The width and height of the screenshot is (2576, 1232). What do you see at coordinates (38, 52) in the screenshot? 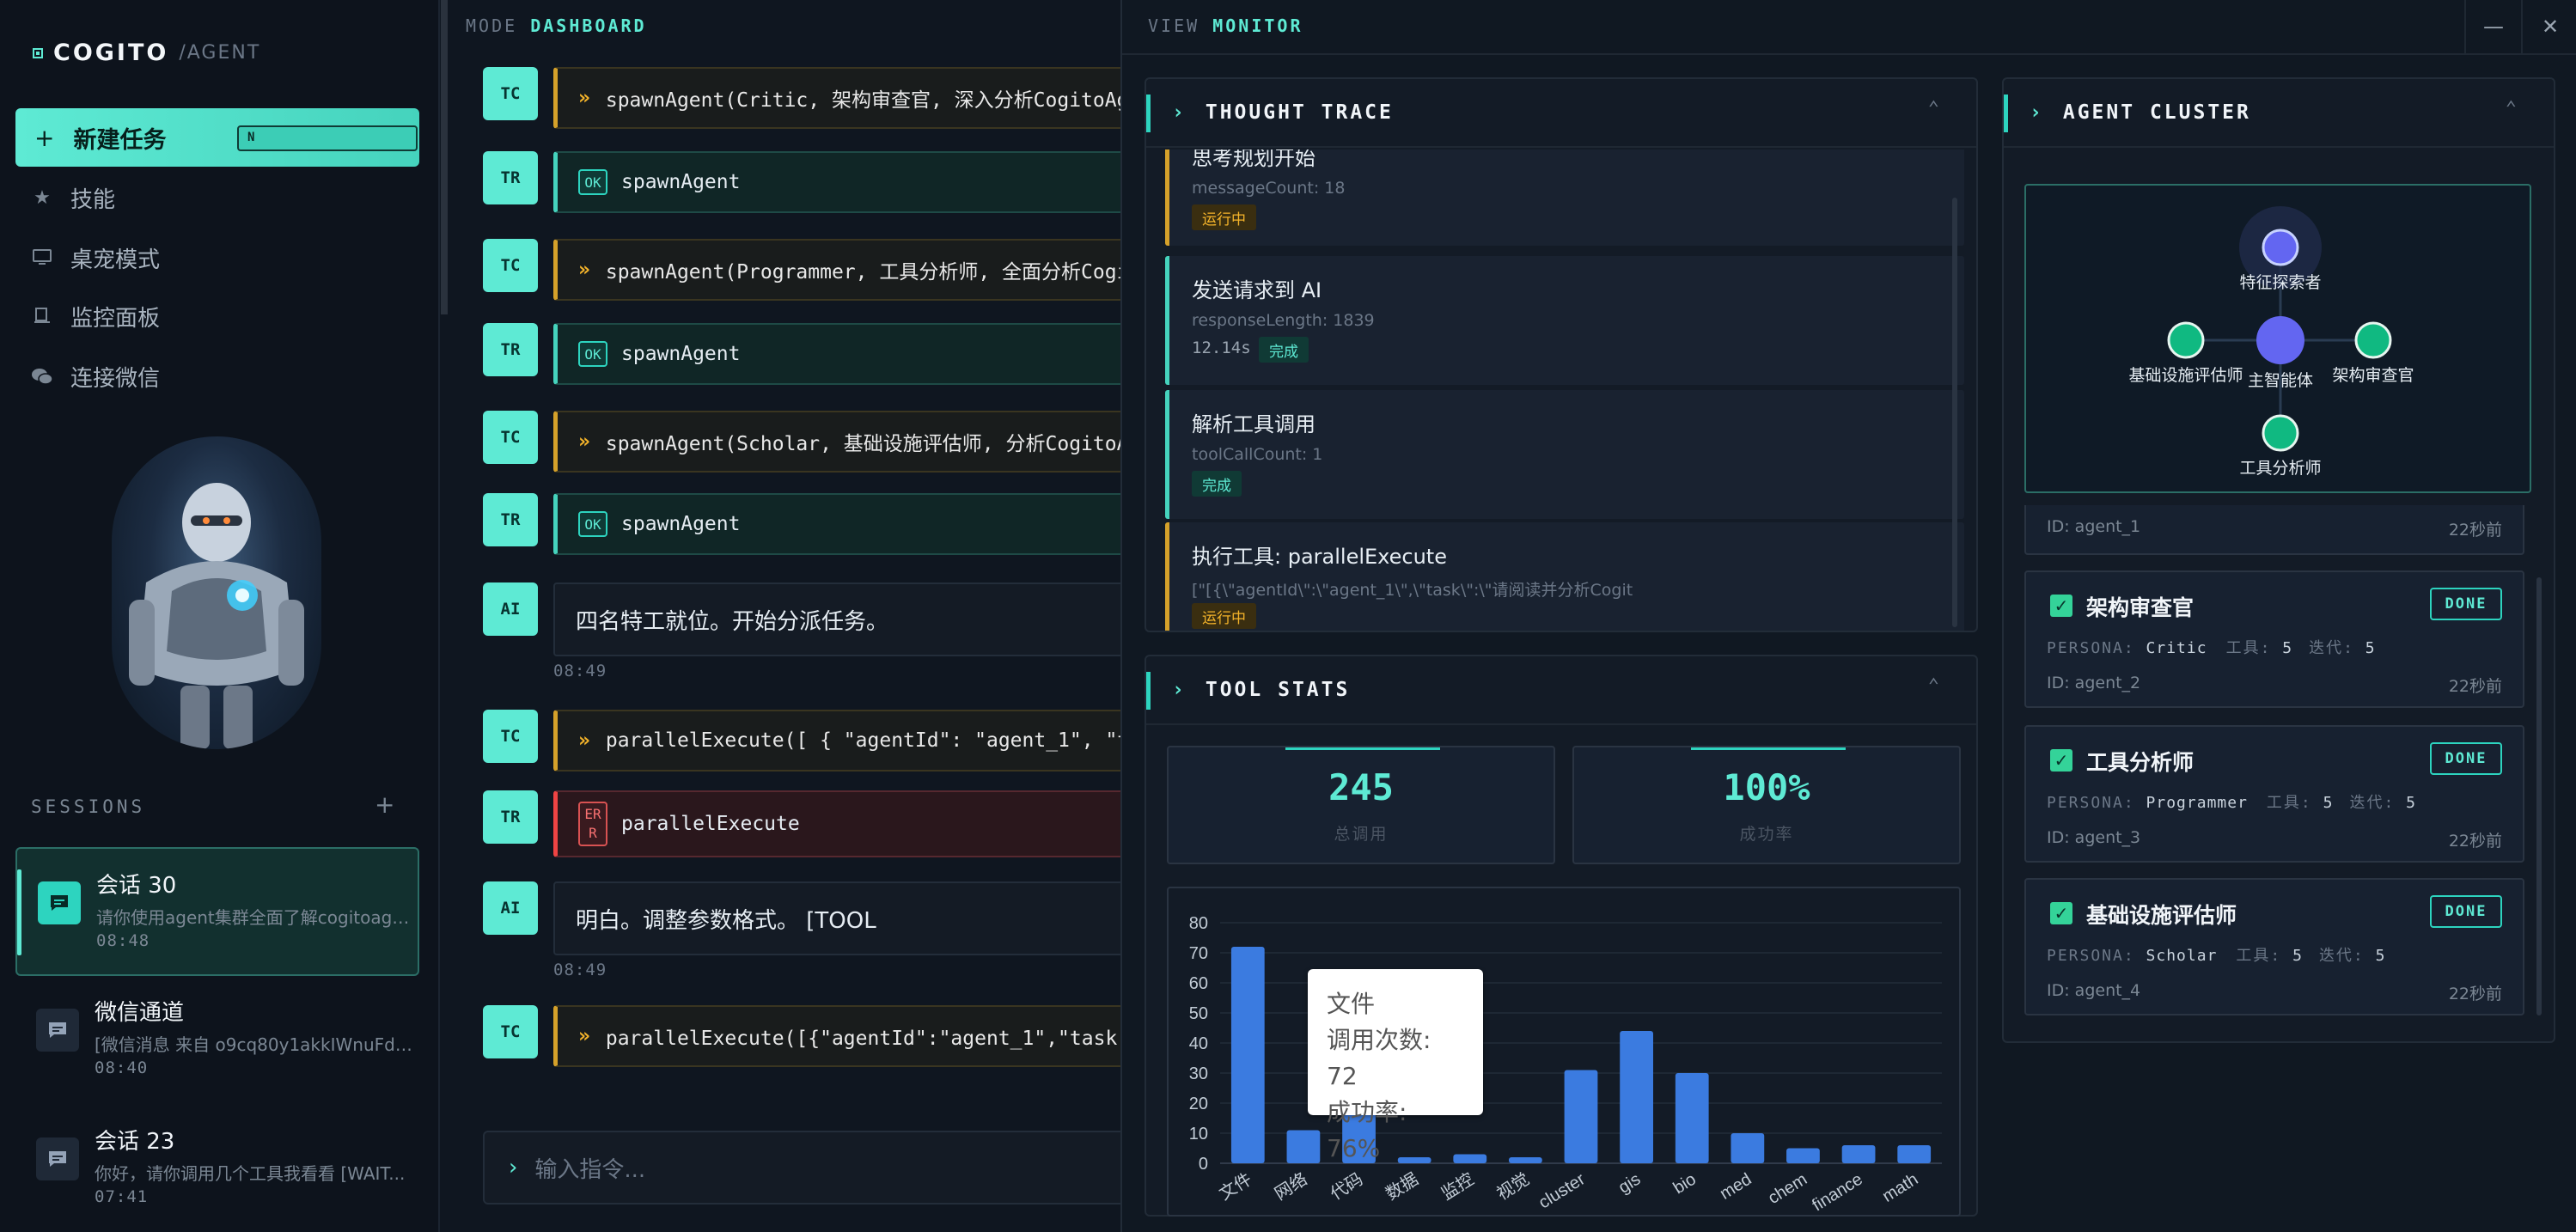
I see `logo-icon` at bounding box center [38, 52].